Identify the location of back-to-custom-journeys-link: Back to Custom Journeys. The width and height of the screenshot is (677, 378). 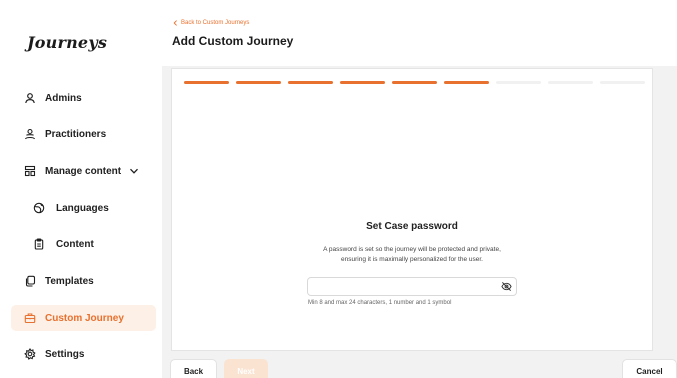
(211, 23).